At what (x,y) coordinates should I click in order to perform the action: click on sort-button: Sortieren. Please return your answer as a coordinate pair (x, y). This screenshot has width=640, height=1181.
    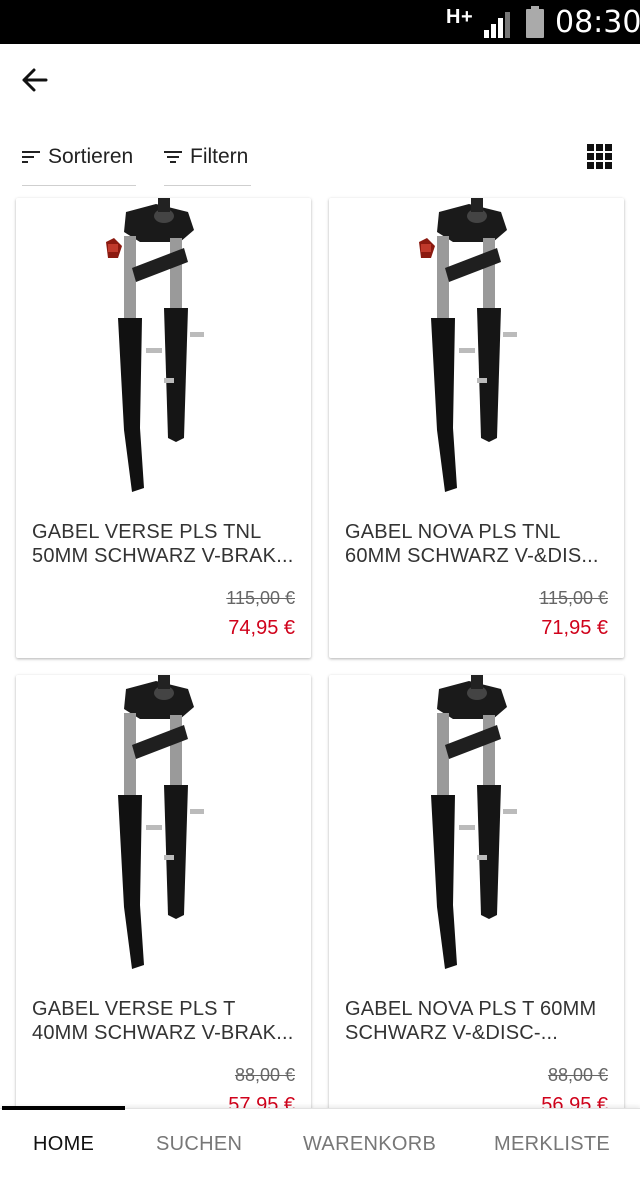
    Looking at the image, I should click on (79, 157).